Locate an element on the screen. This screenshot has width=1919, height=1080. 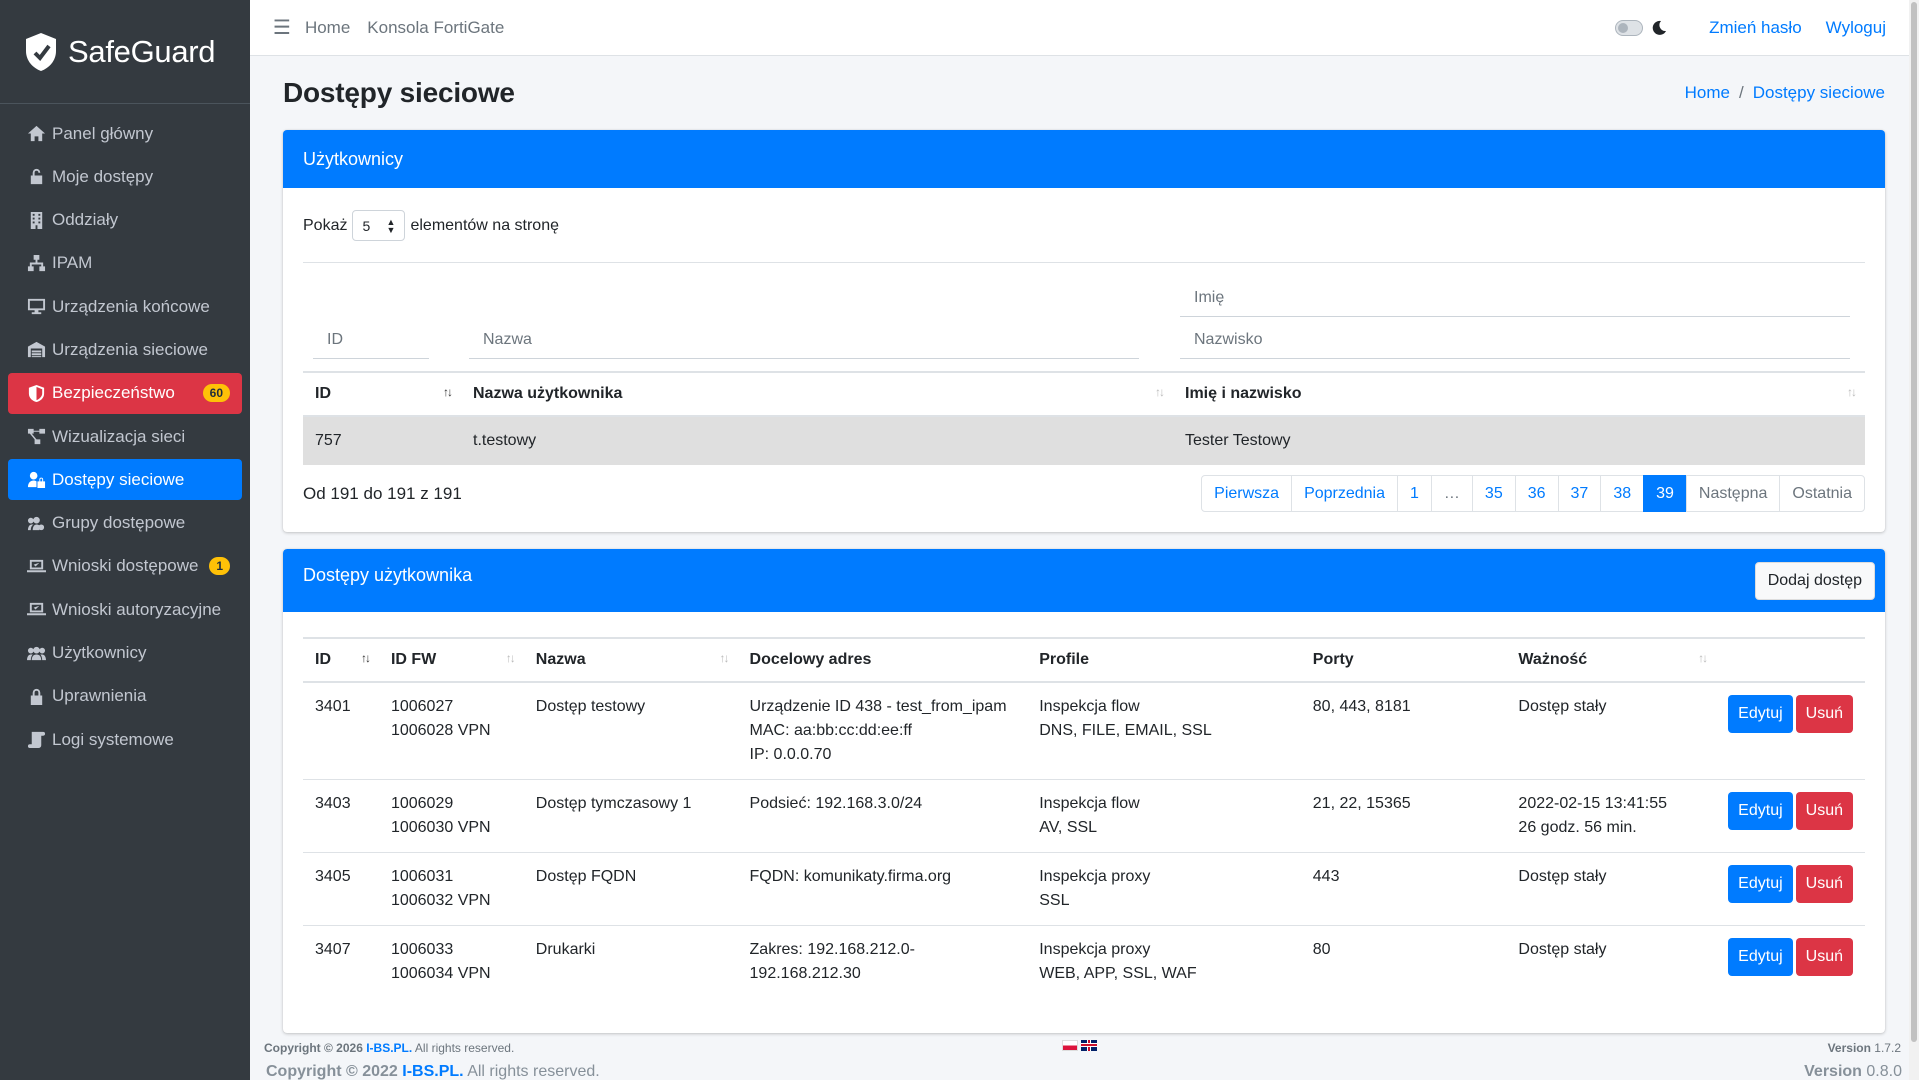
col-access-name: Nazwa ↑↓ is located at coordinates (630, 660).